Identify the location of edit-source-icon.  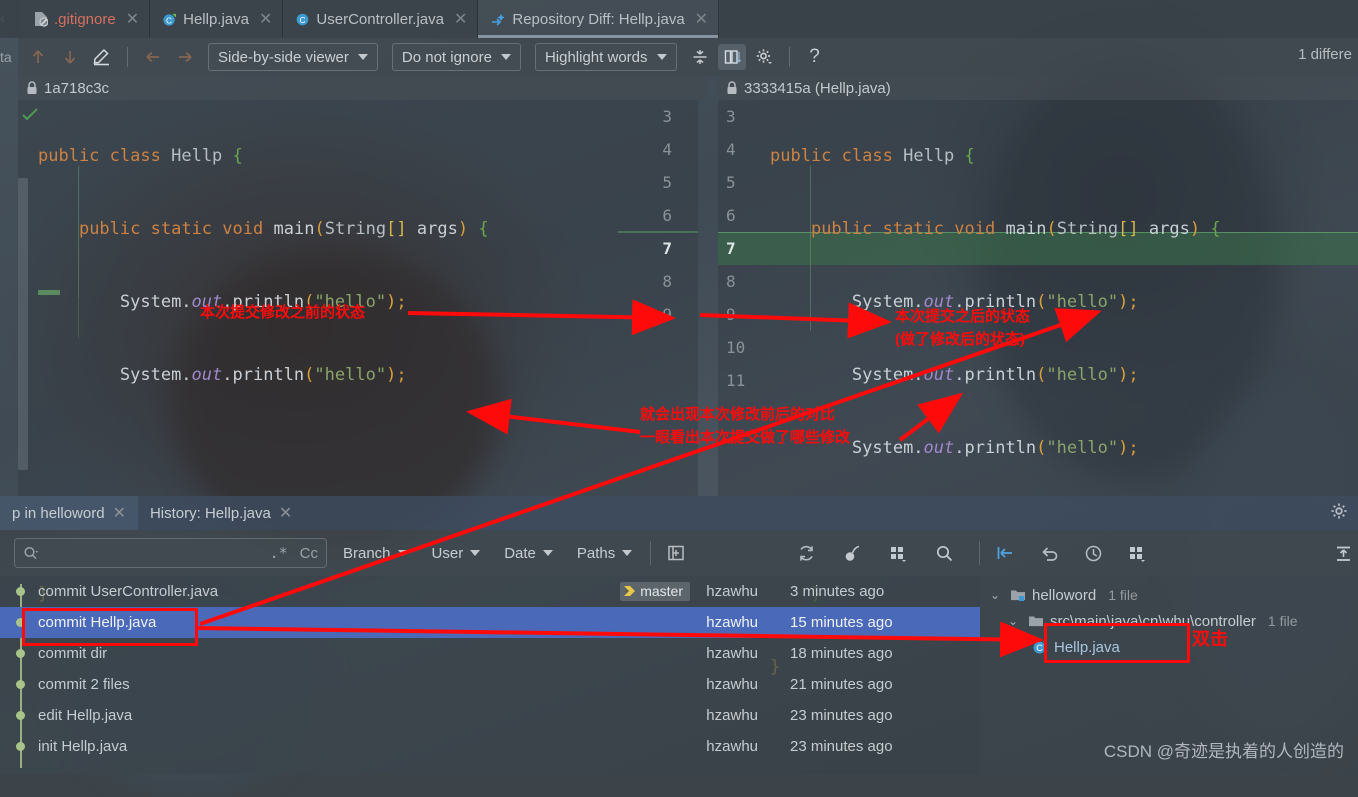
(102, 57).